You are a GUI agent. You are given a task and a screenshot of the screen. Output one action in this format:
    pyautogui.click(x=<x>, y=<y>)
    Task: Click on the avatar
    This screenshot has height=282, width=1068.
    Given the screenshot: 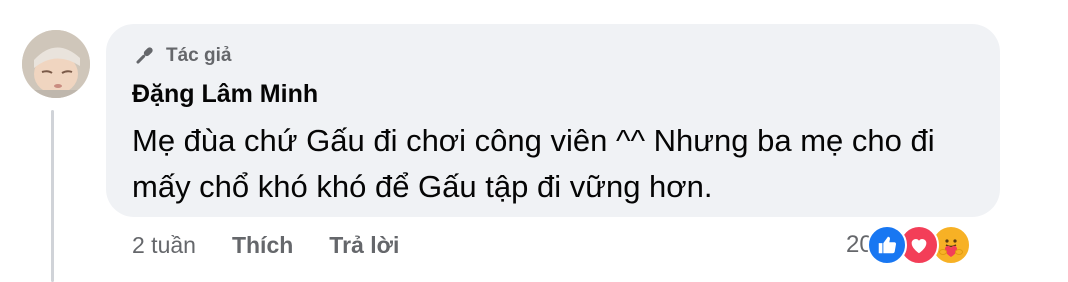 What is the action you would take?
    pyautogui.click(x=56, y=64)
    